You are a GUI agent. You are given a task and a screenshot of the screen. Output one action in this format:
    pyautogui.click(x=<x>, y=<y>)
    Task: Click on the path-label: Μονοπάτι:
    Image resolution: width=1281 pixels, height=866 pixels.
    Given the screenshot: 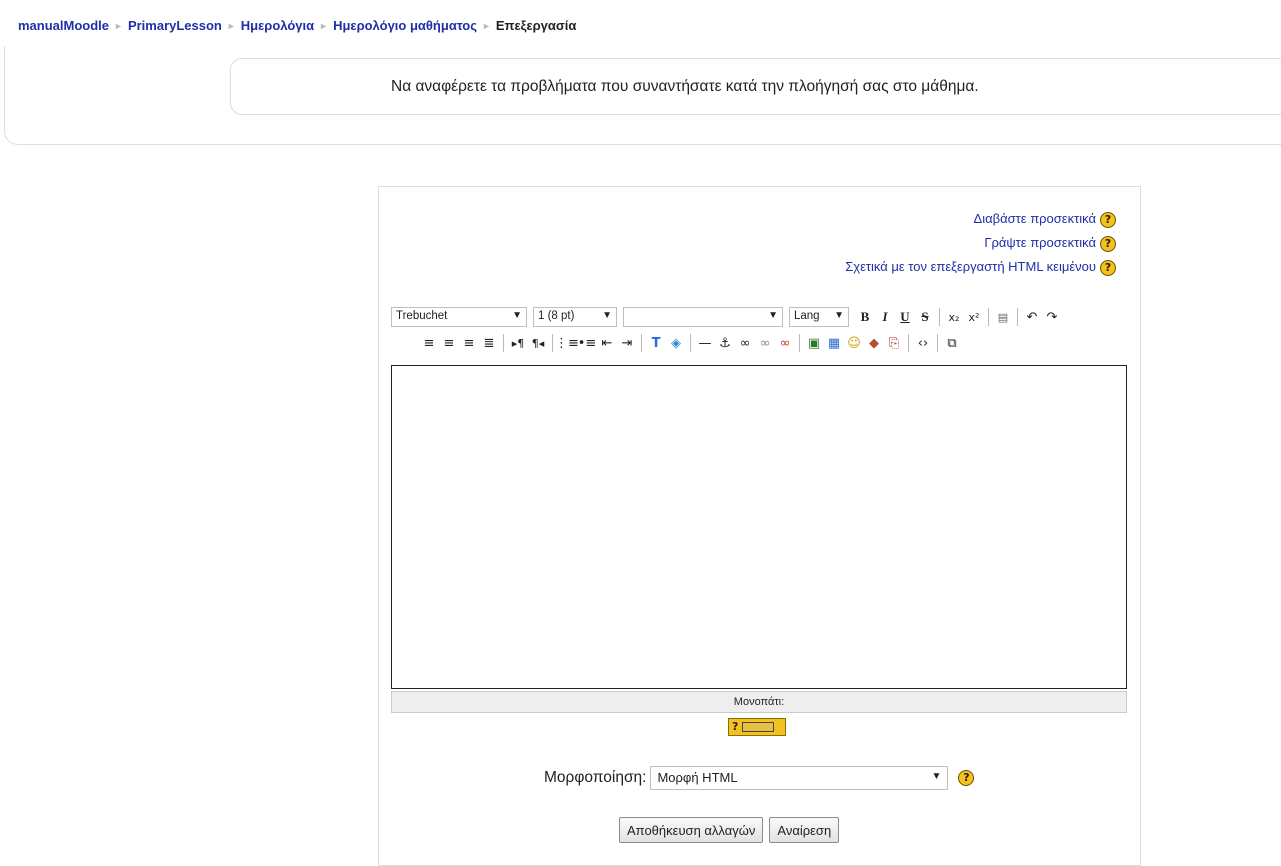 What is the action you would take?
    pyautogui.click(x=759, y=702)
    